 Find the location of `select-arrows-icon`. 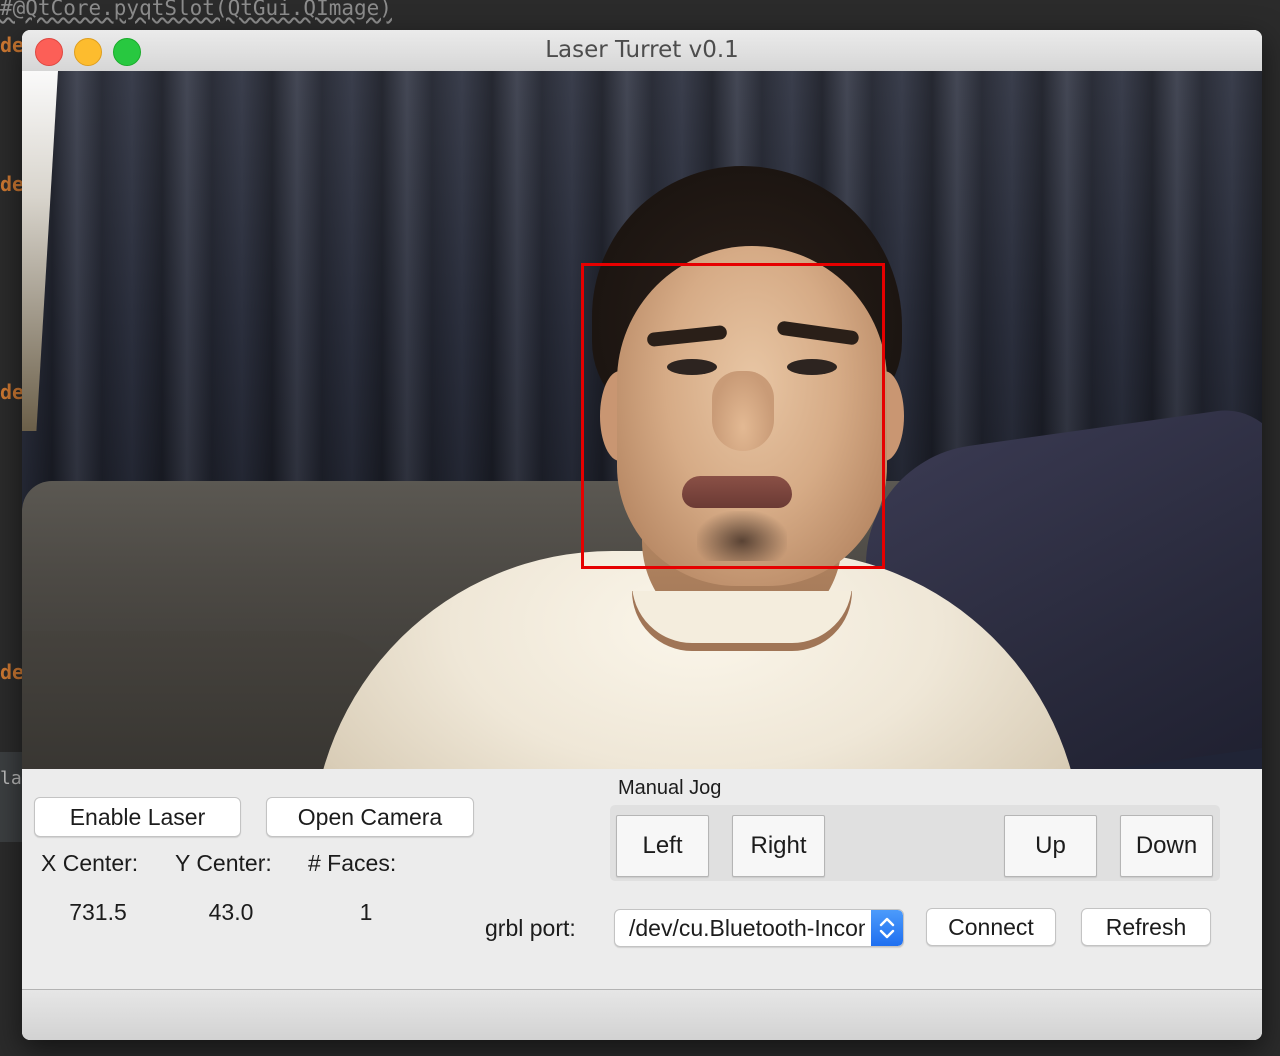

select-arrows-icon is located at coordinates (887, 928).